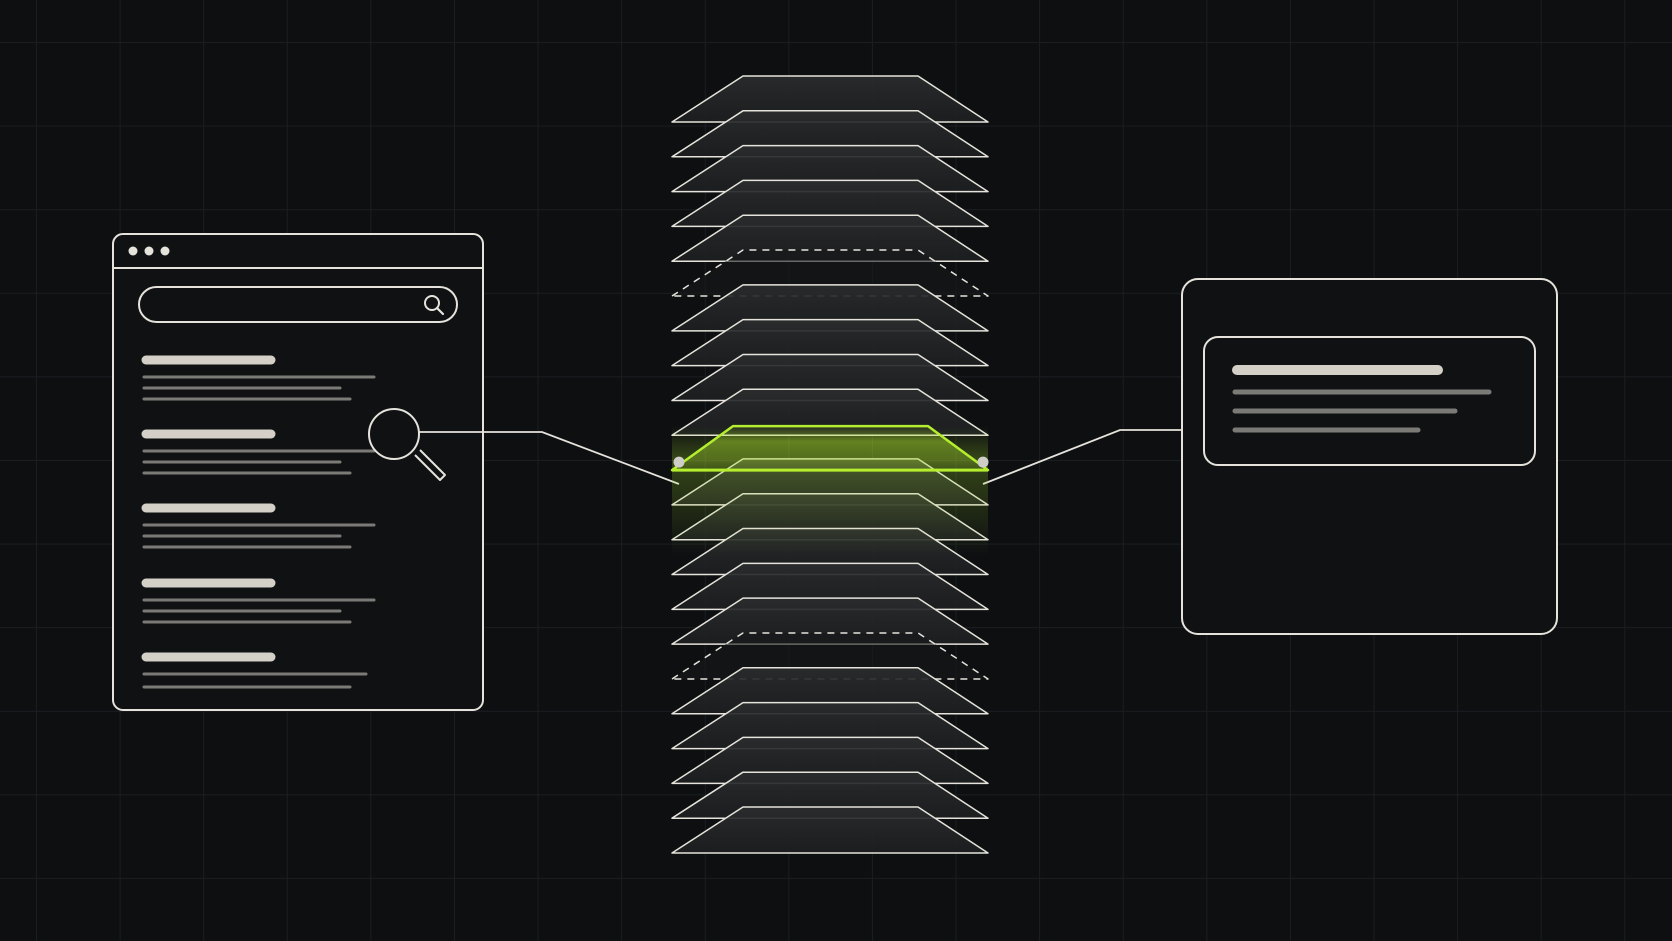 This screenshot has width=1672, height=941. I want to click on browser-window, so click(298, 472).